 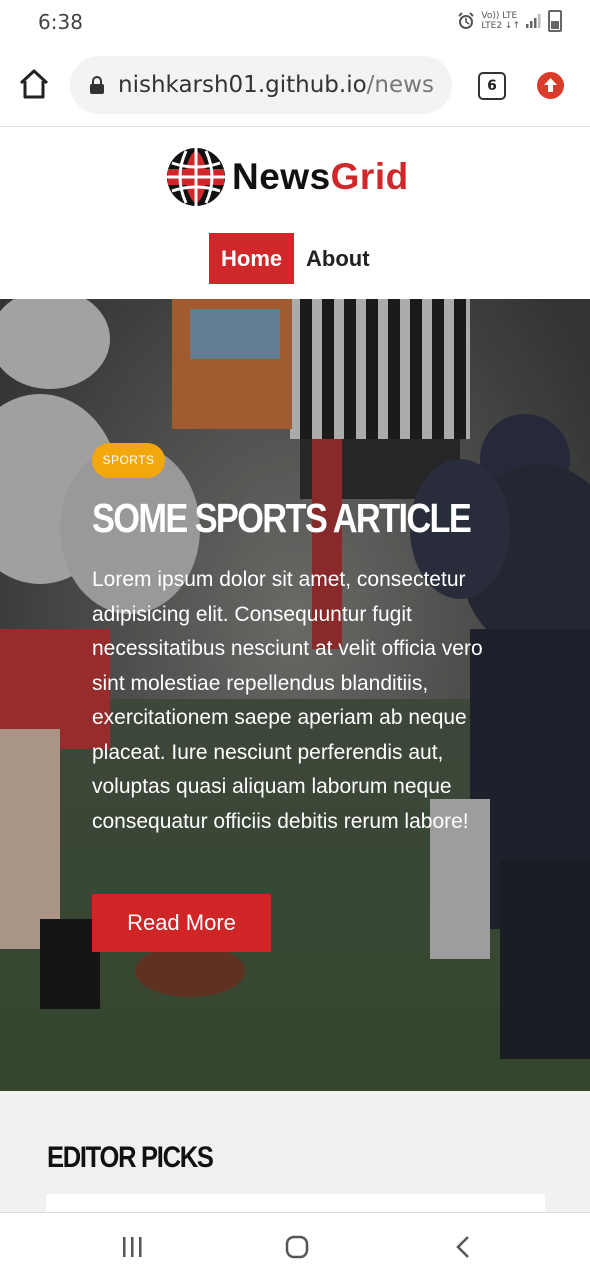 What do you see at coordinates (281, 176) in the screenshot?
I see `logo-news: News` at bounding box center [281, 176].